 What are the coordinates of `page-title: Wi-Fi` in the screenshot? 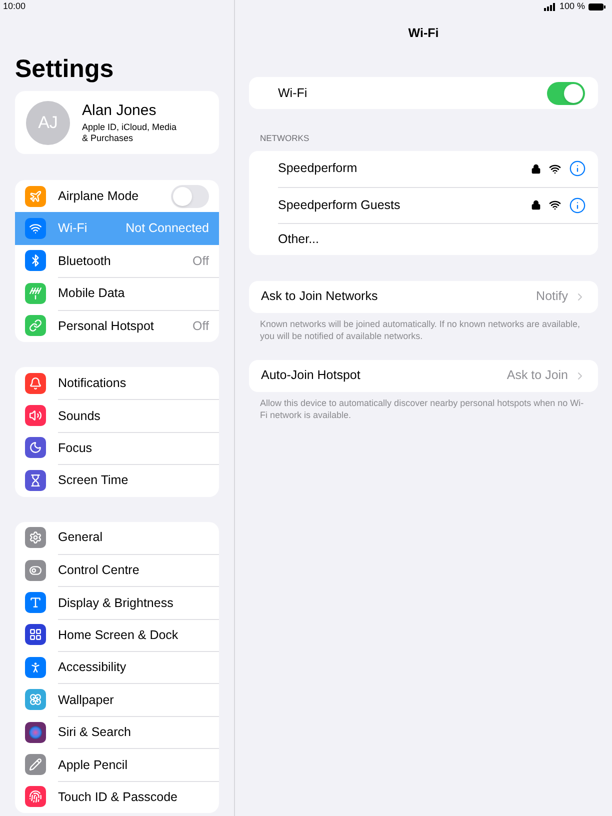 It's located at (423, 33).